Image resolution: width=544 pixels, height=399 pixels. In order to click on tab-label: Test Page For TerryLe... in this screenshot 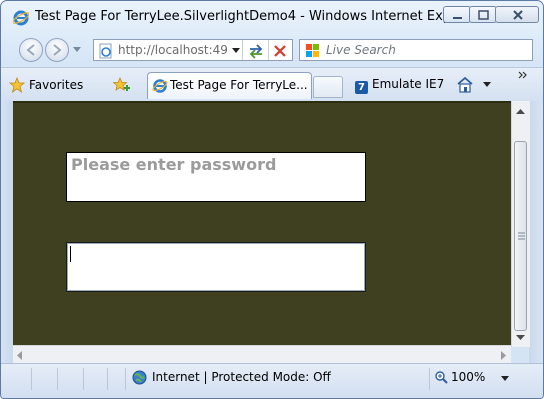, I will do `click(239, 85)`.